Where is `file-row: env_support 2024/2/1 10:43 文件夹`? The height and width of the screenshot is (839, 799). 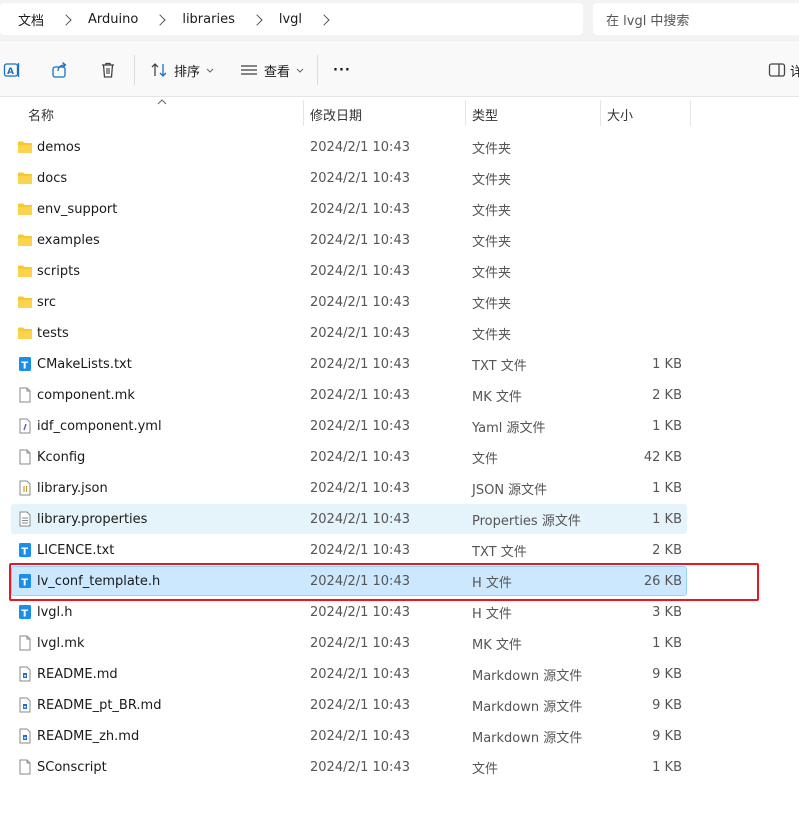 file-row: env_support 2024/2/1 10:43 文件夹 is located at coordinates (349, 209).